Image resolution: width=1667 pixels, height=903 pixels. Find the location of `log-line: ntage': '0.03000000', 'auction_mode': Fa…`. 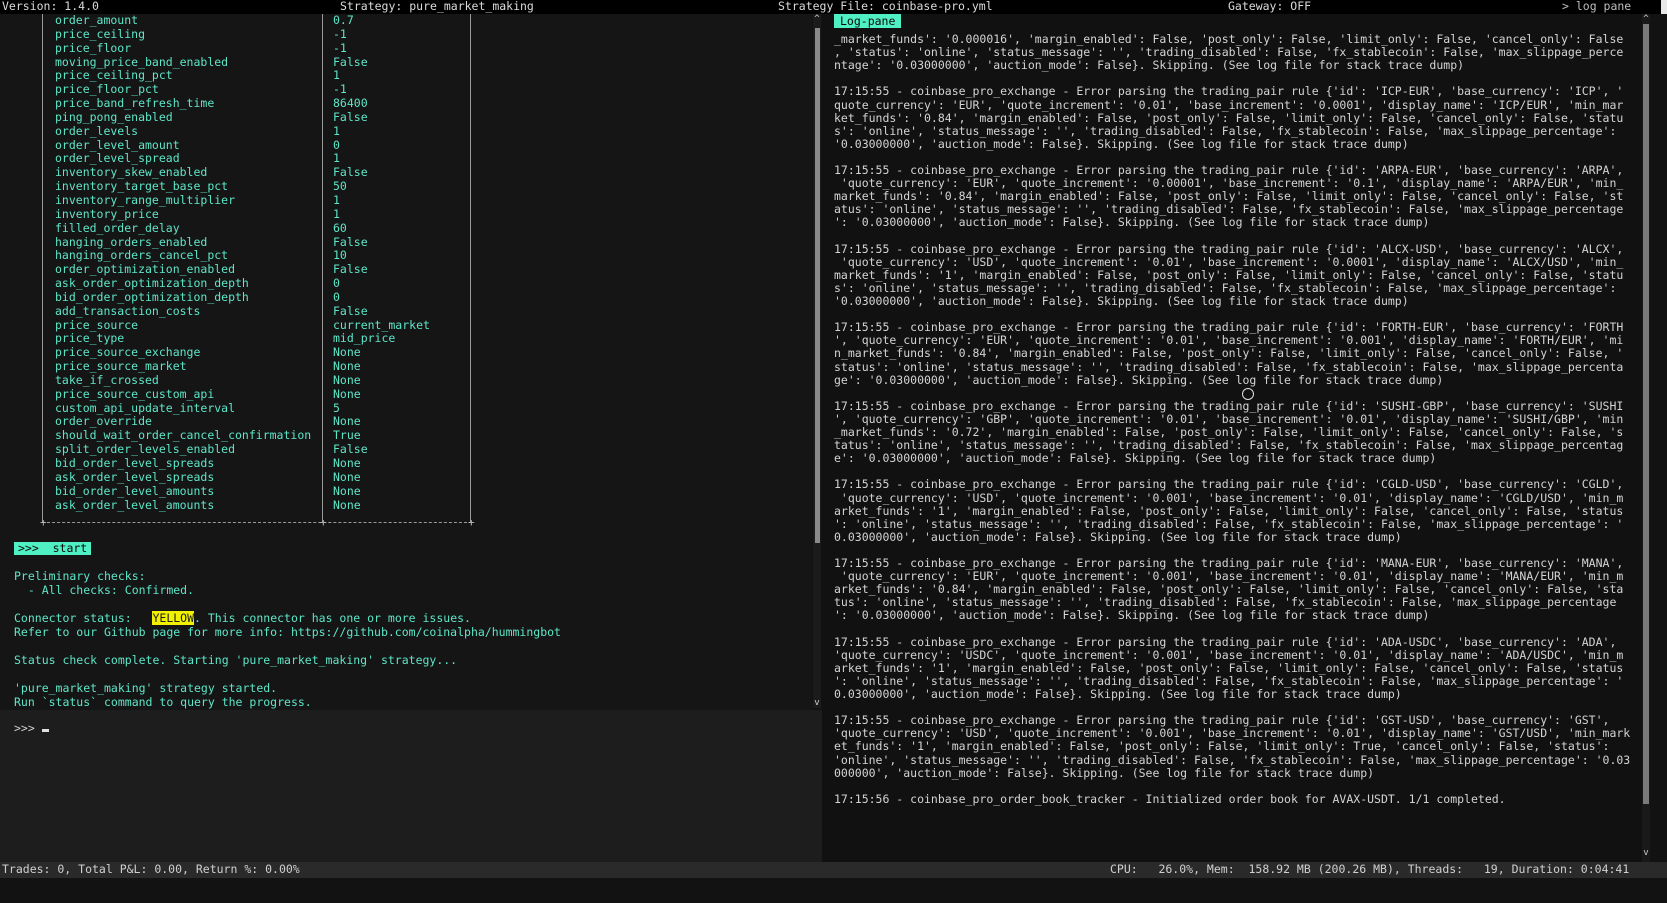

log-line: ntage': '0.03000000', 'auction_mode': Fa… is located at coordinates (1149, 65).